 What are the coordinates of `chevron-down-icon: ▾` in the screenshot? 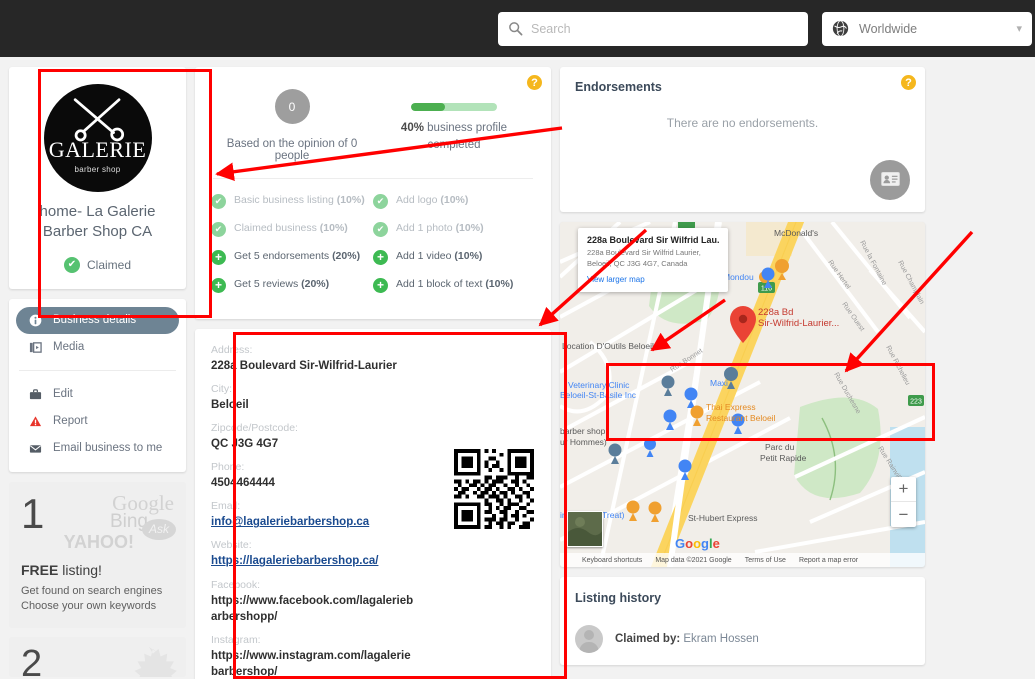 It's located at (1019, 28).